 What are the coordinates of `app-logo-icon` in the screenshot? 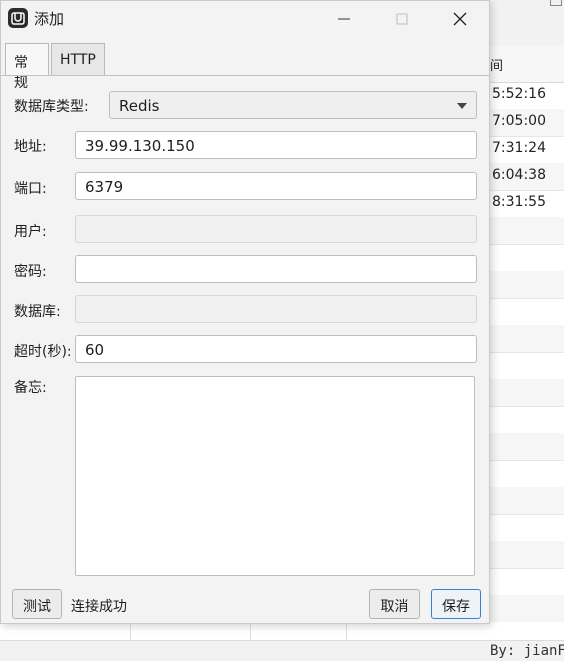 It's located at (18, 18).